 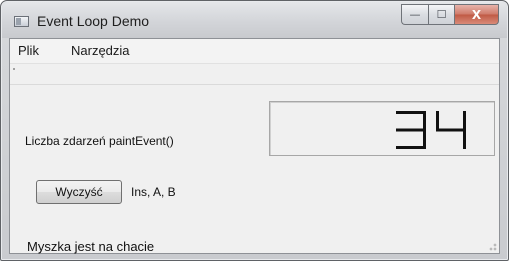 What do you see at coordinates (464, 139) in the screenshot?
I see `lcd-segment-1-c` at bounding box center [464, 139].